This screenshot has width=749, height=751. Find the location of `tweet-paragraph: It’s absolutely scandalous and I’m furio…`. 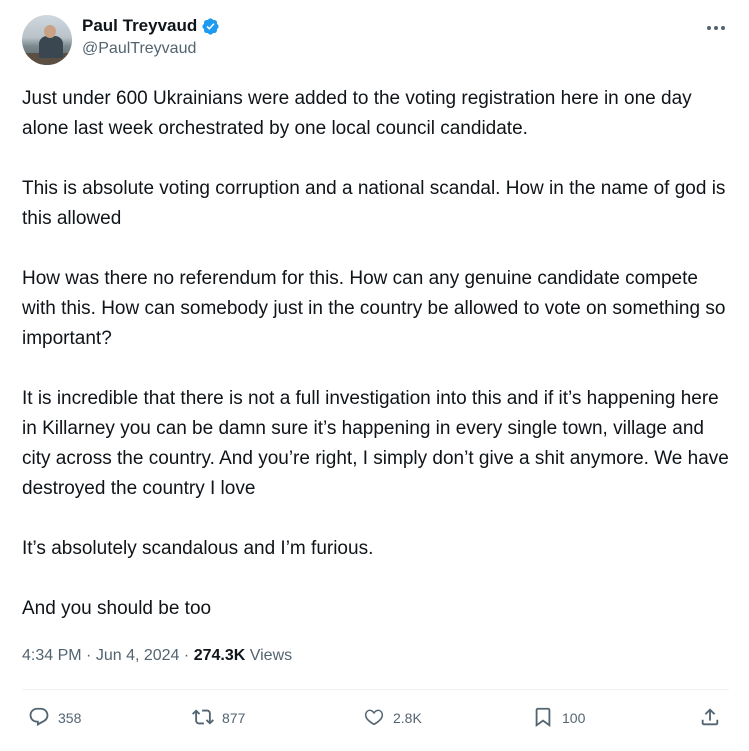

tweet-paragraph: It’s absolutely scandalous and I’m furio… is located at coordinates (198, 548).